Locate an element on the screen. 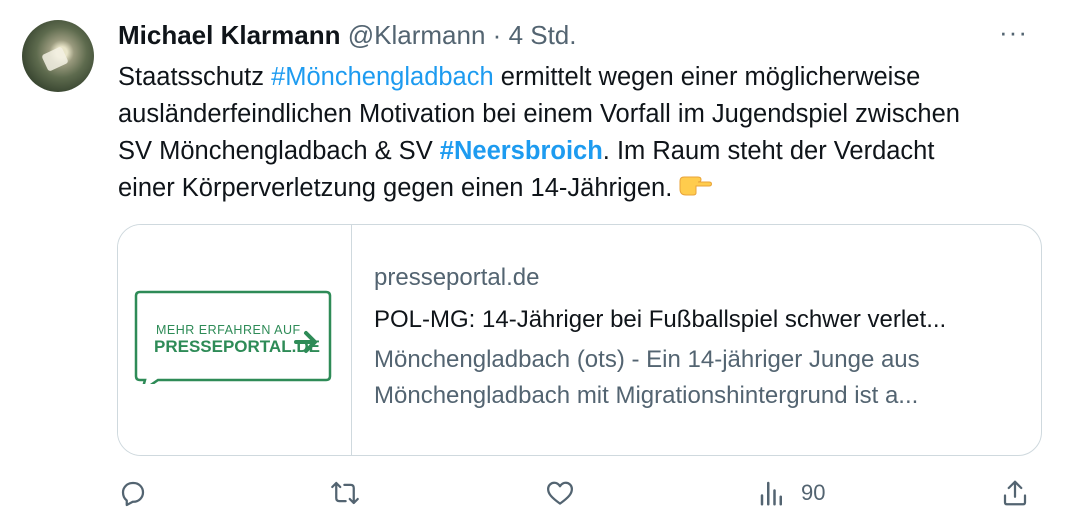  hashtag-link: #Neersbroich is located at coordinates (521, 151).